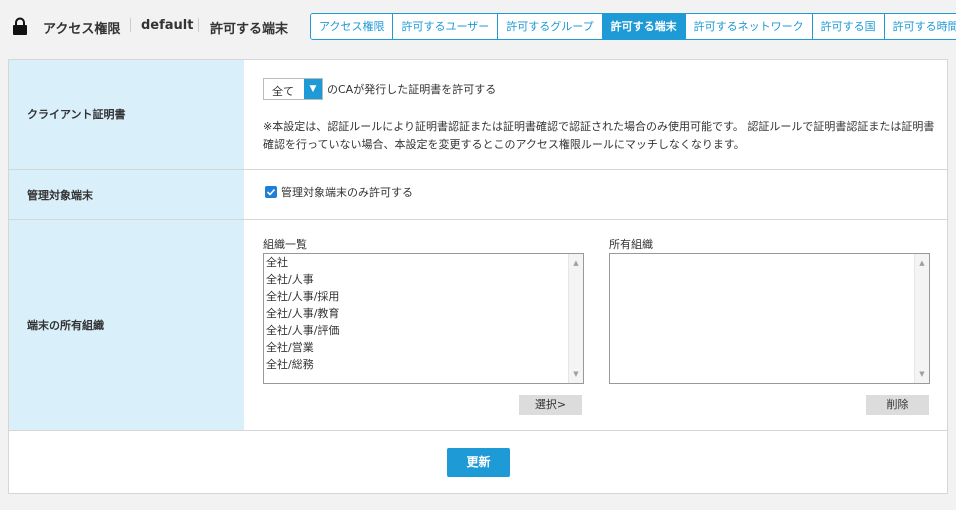  What do you see at coordinates (848, 26) in the screenshot?
I see `tab-countries: 許可する国` at bounding box center [848, 26].